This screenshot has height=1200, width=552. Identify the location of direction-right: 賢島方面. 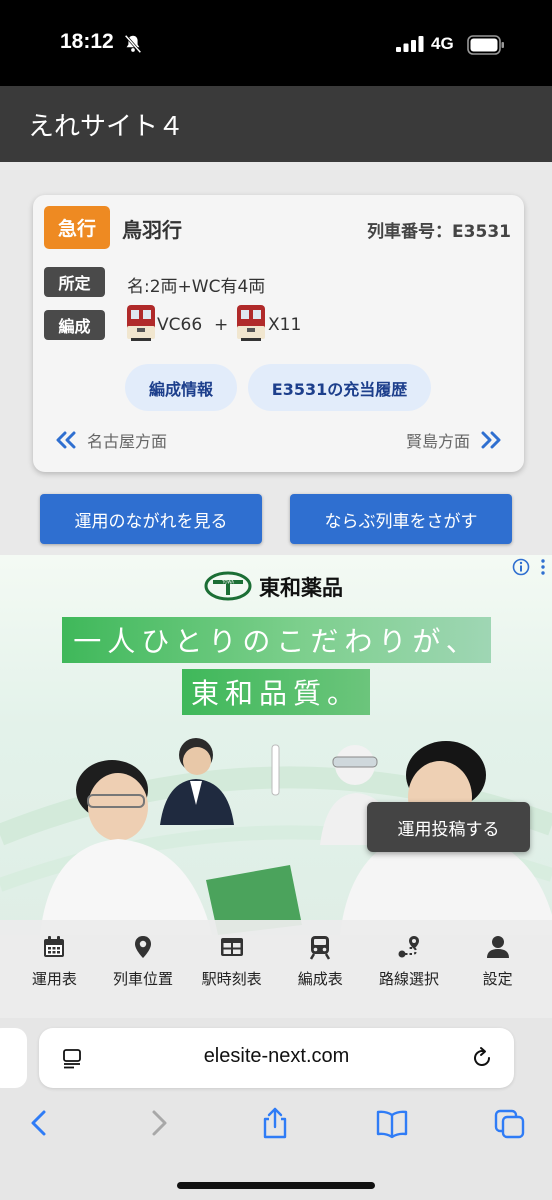
(454, 440).